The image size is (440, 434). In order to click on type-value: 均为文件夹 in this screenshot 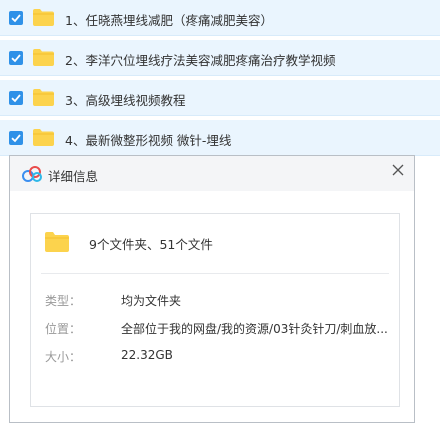, I will do `click(151, 301)`.